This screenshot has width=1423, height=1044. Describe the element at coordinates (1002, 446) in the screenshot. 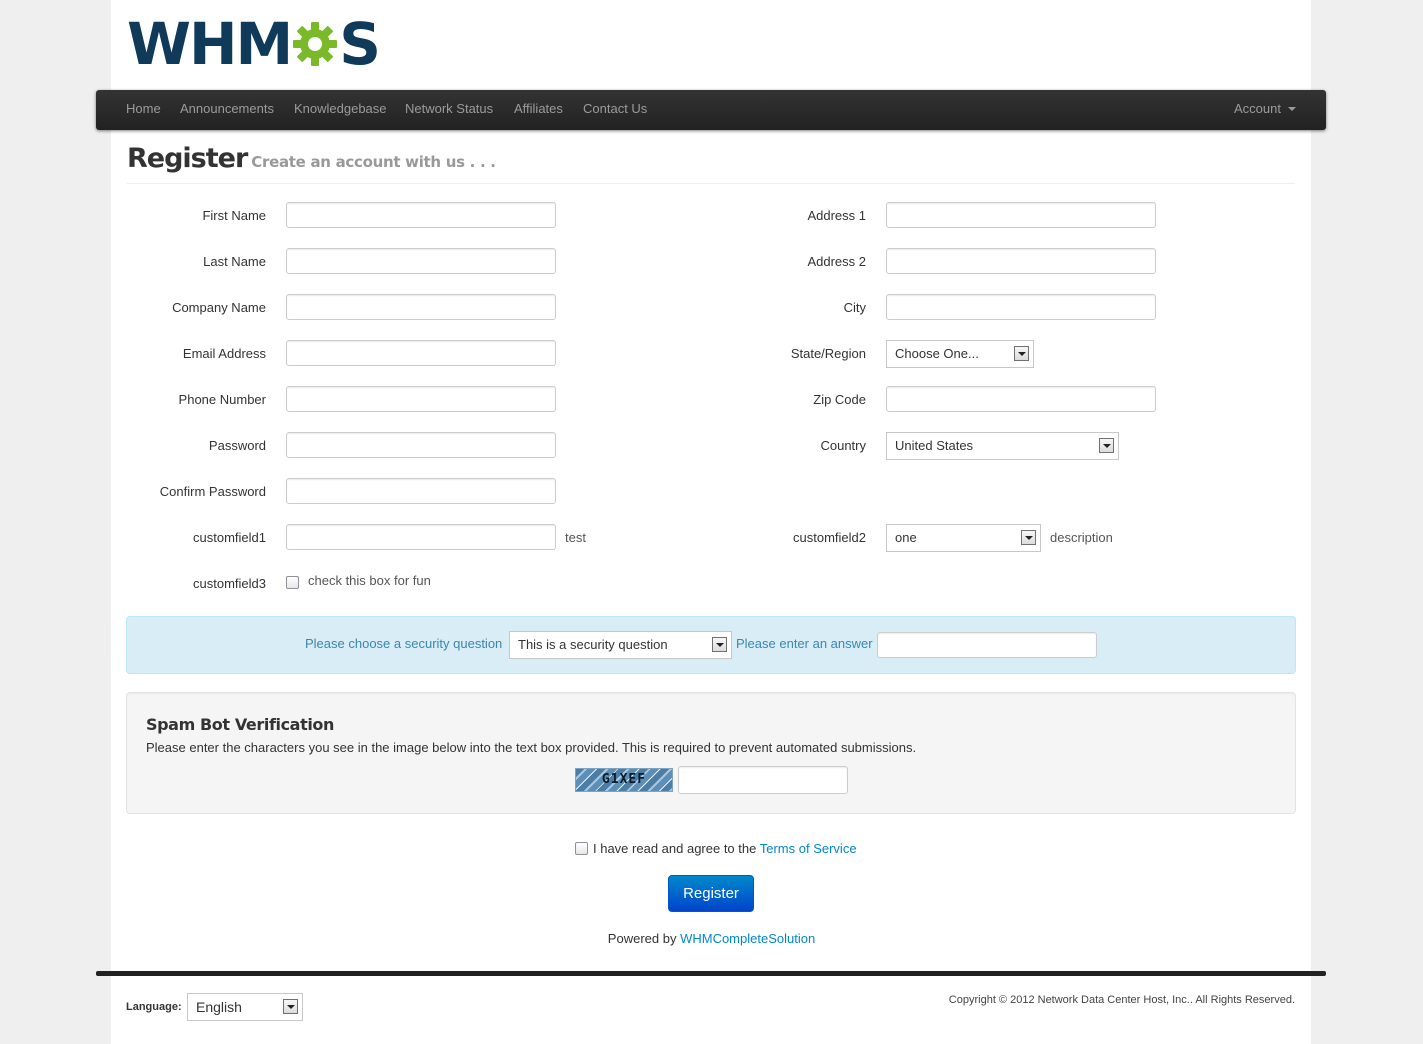

I see `country-select: United States` at that location.